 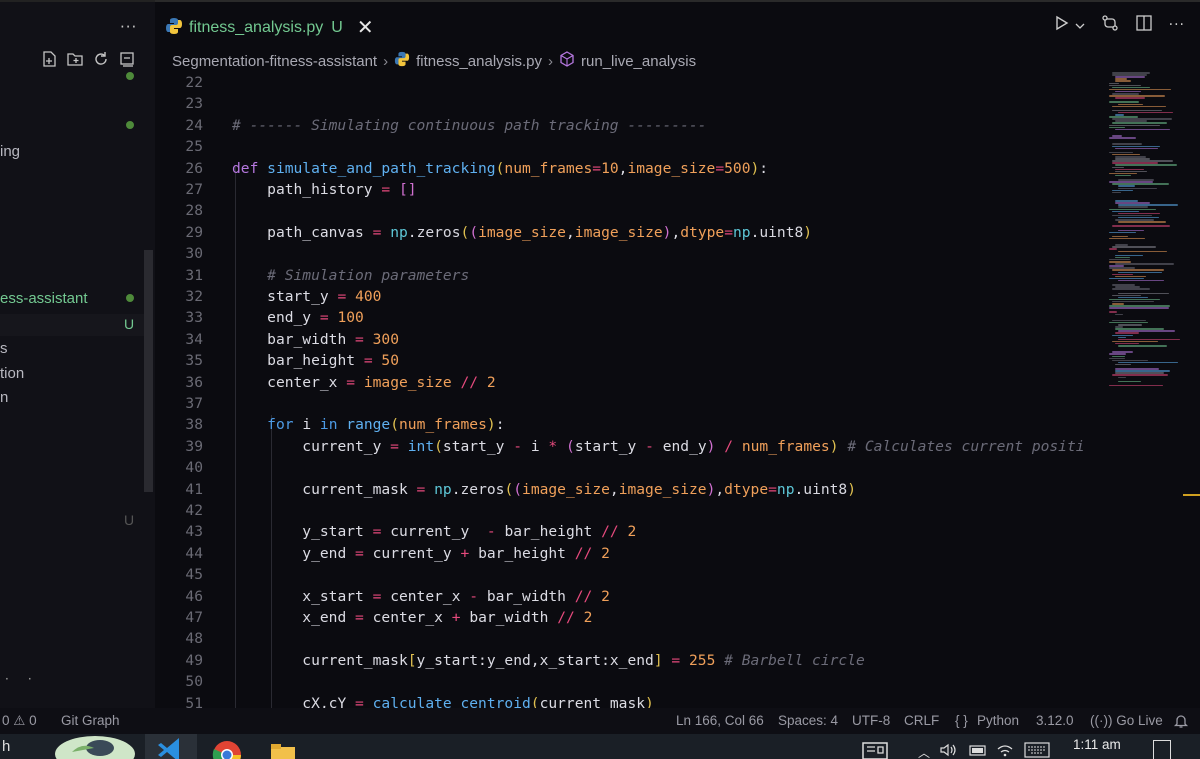 I want to click on breadcrumb-symbol: run_live_analysis, so click(x=638, y=61).